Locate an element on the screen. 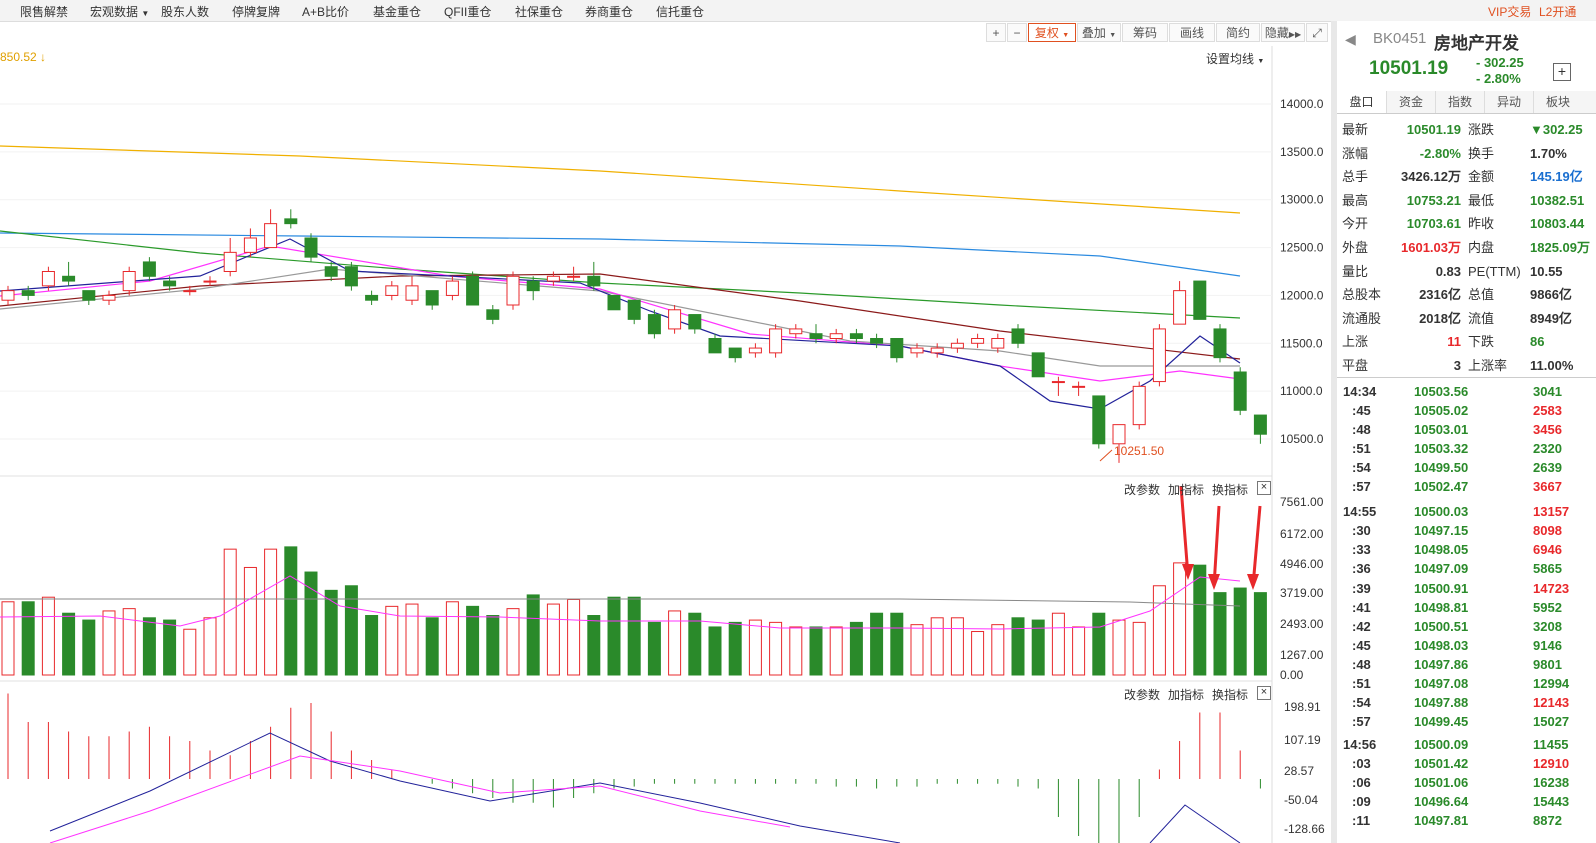 This screenshot has height=843, width=1596. tab-zhishu: 指数 is located at coordinates (1460, 102).